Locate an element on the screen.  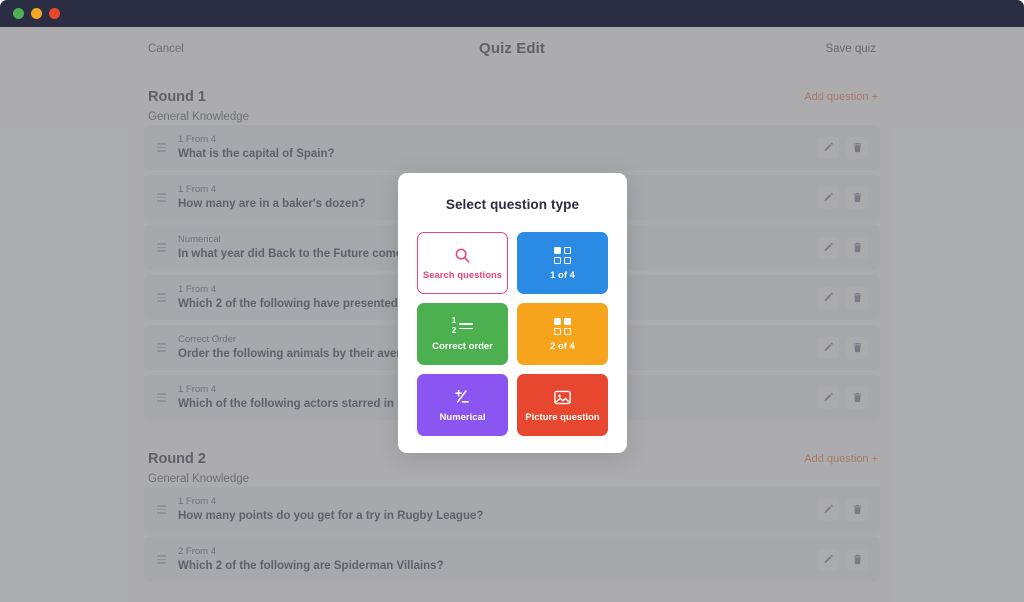
traffic-lights is located at coordinates (36, 13).